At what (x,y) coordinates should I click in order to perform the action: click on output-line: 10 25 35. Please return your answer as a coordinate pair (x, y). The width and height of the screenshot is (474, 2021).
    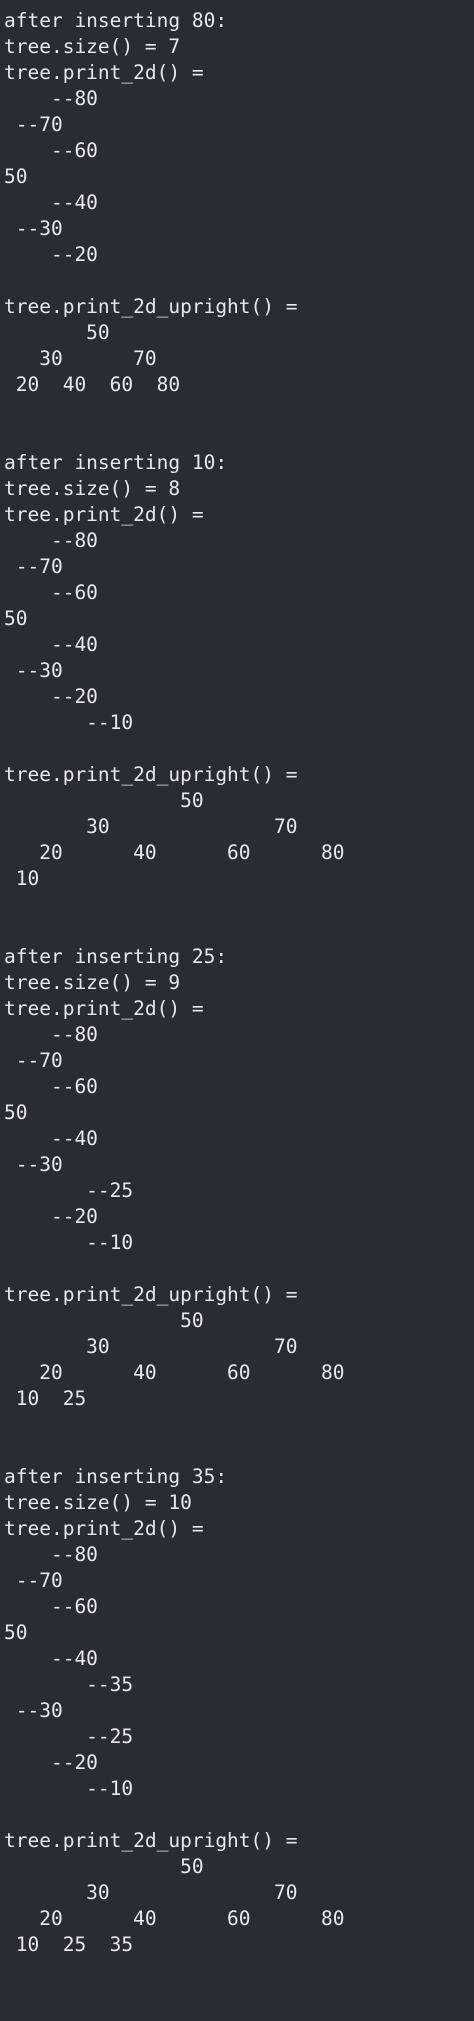
    Looking at the image, I should click on (69, 1944).